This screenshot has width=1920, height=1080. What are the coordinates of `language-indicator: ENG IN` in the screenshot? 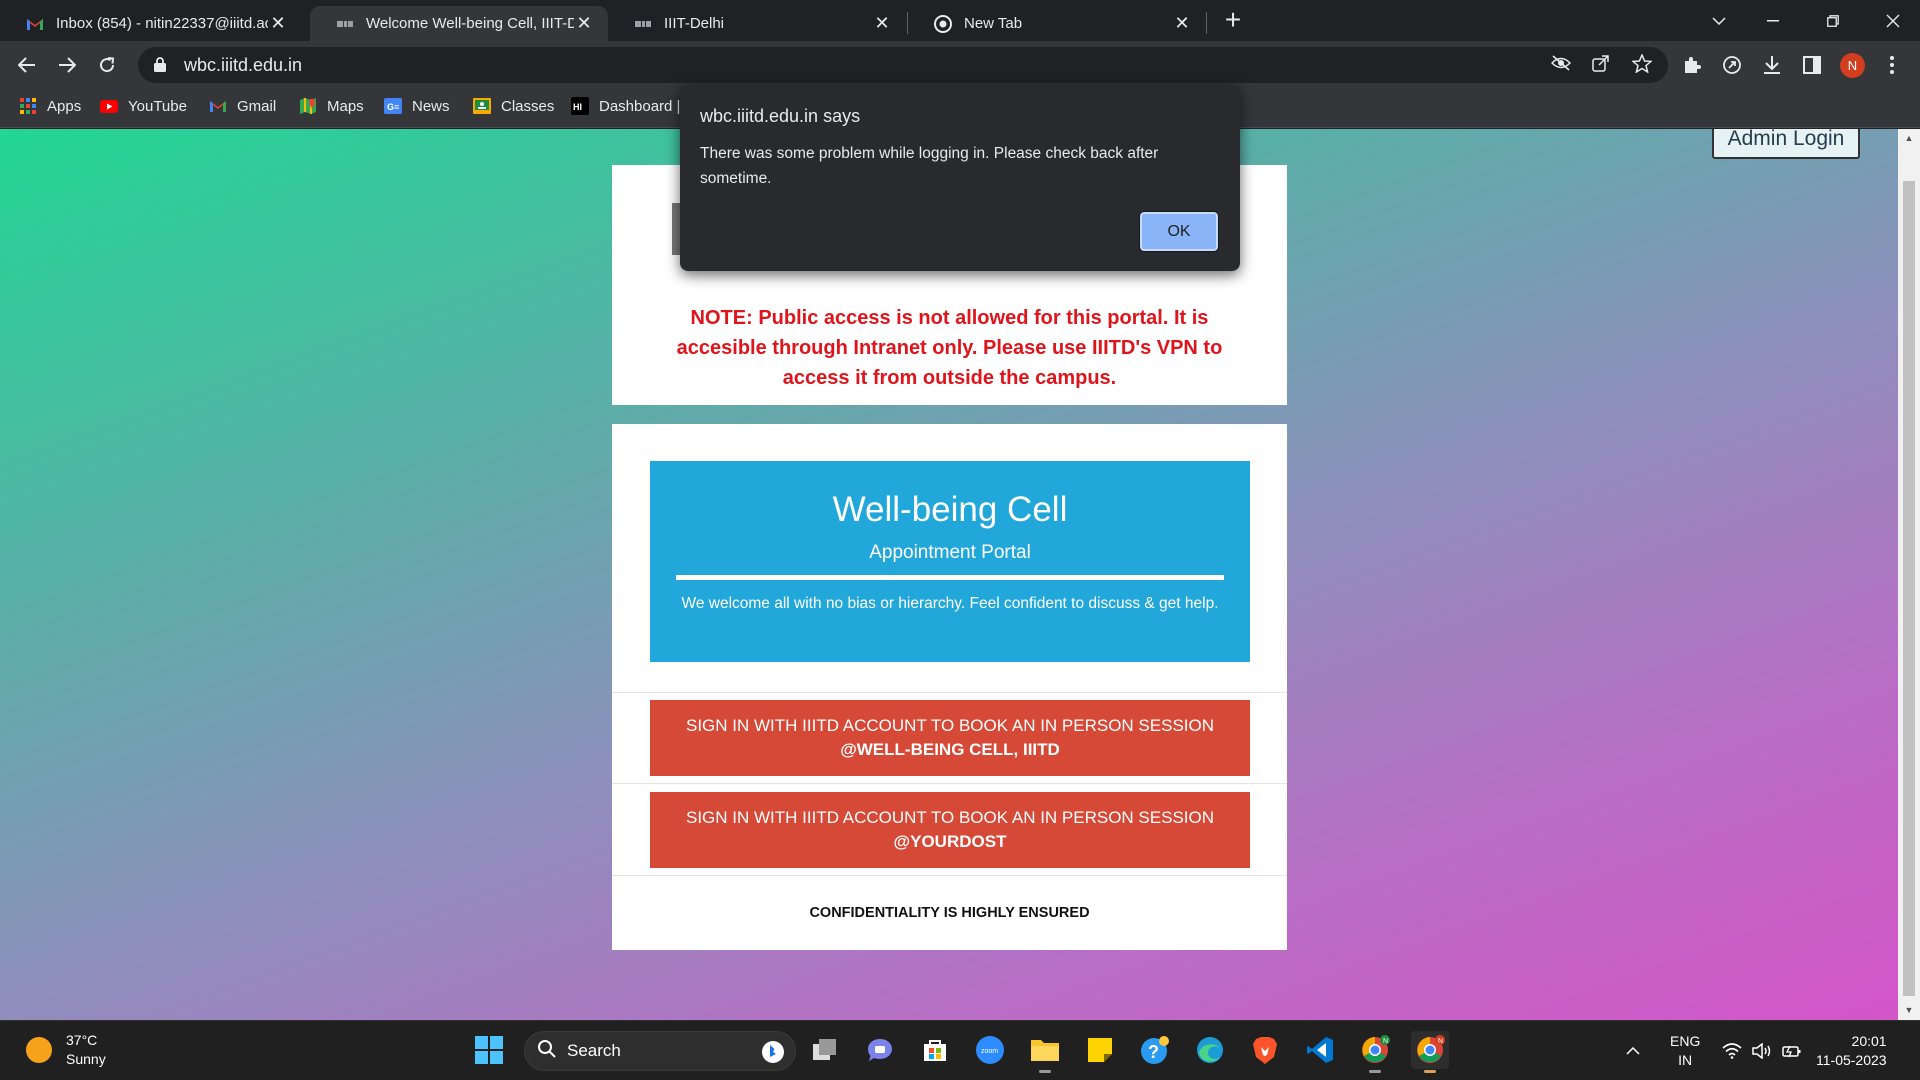 It's located at (1685, 1050).